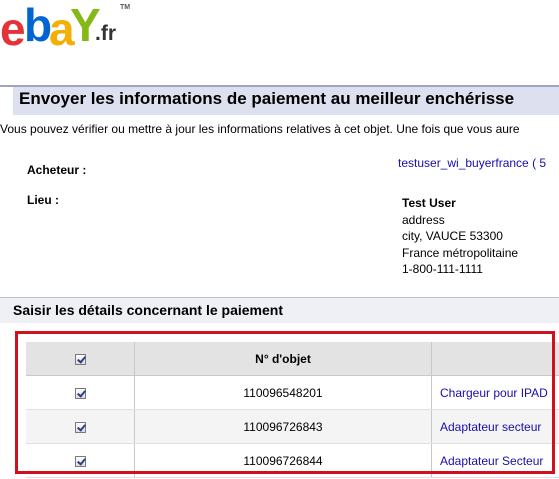 The width and height of the screenshot is (559, 479). What do you see at coordinates (460, 252) in the screenshot?
I see `address-line-3: France métropolitaine` at bounding box center [460, 252].